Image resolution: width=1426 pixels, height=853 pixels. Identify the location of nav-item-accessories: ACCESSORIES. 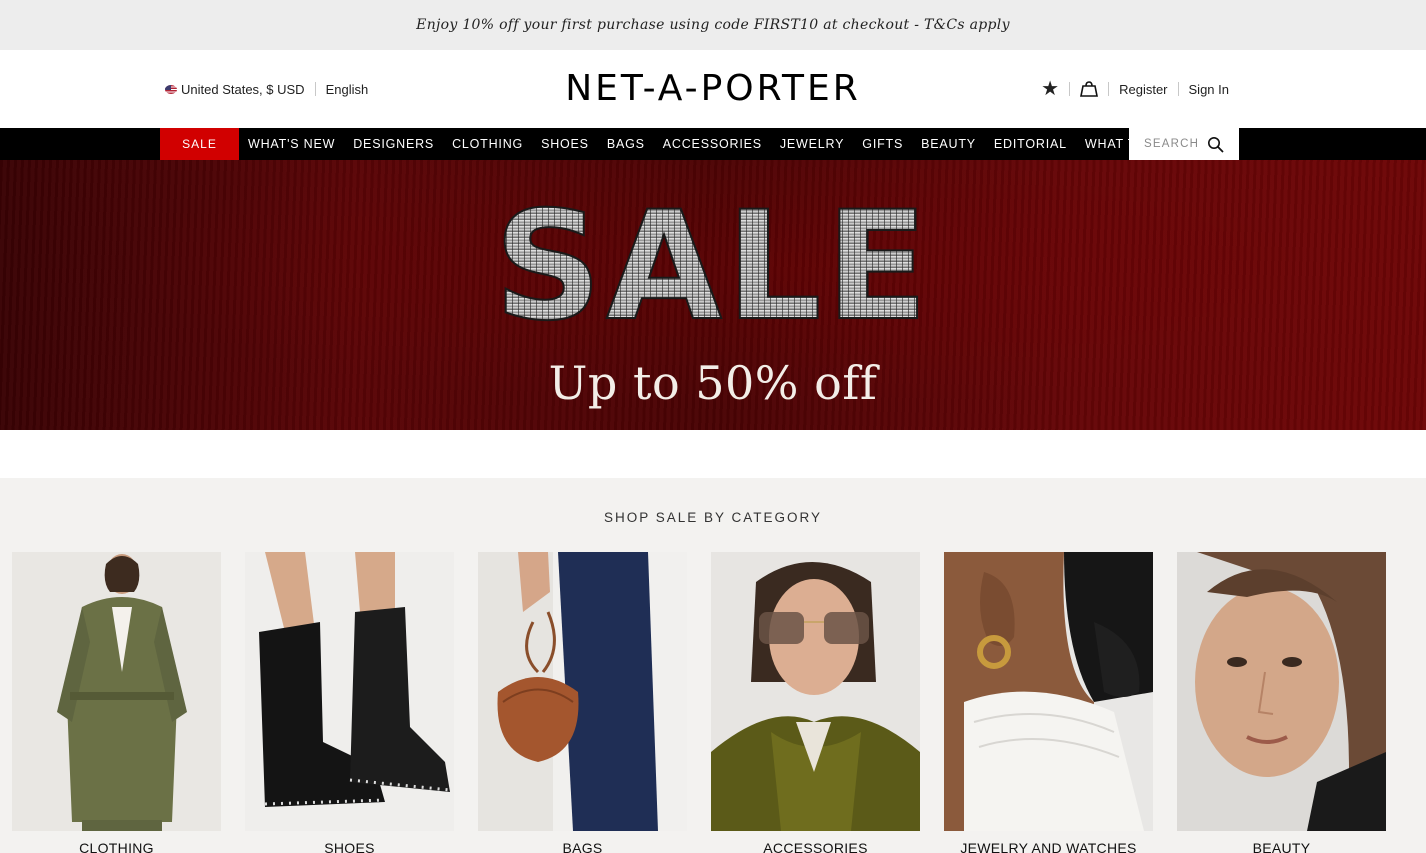
(712, 144).